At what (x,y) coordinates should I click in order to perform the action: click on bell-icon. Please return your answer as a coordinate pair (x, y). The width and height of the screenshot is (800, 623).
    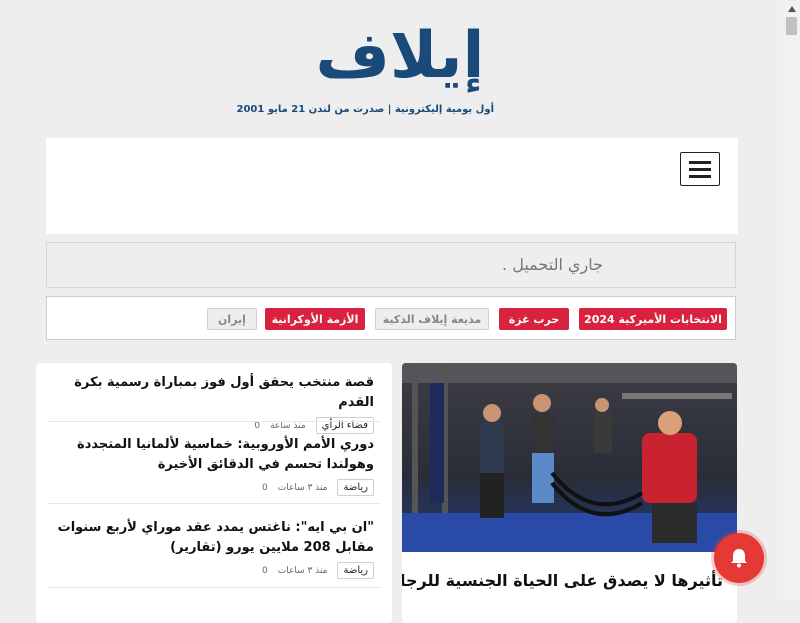
    Looking at the image, I should click on (739, 558).